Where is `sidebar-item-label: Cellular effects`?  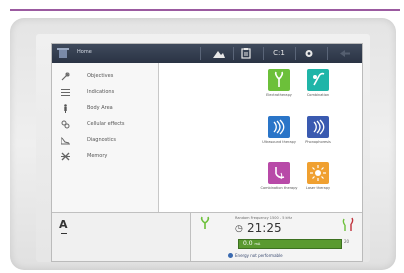 sidebar-item-label: Cellular effects is located at coordinates (106, 124).